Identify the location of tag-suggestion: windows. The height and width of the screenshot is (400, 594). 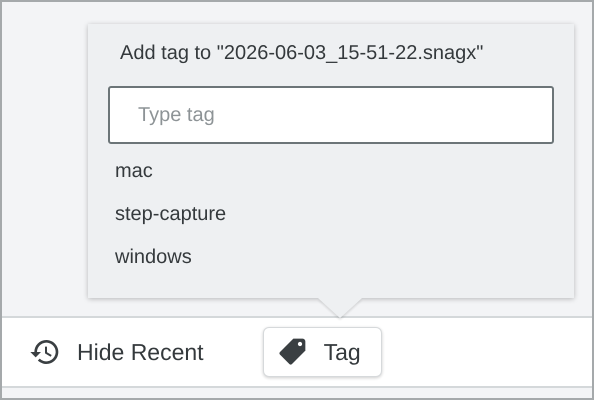
(153, 257).